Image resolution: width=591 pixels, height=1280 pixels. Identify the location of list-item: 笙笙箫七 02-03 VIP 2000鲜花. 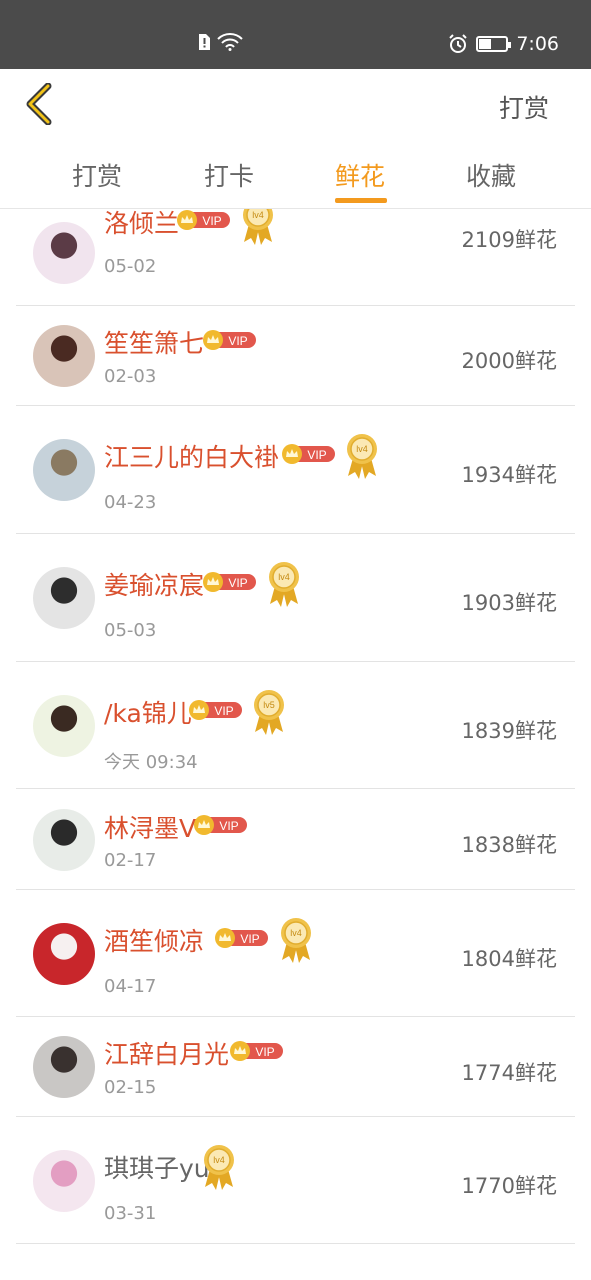
(295, 356).